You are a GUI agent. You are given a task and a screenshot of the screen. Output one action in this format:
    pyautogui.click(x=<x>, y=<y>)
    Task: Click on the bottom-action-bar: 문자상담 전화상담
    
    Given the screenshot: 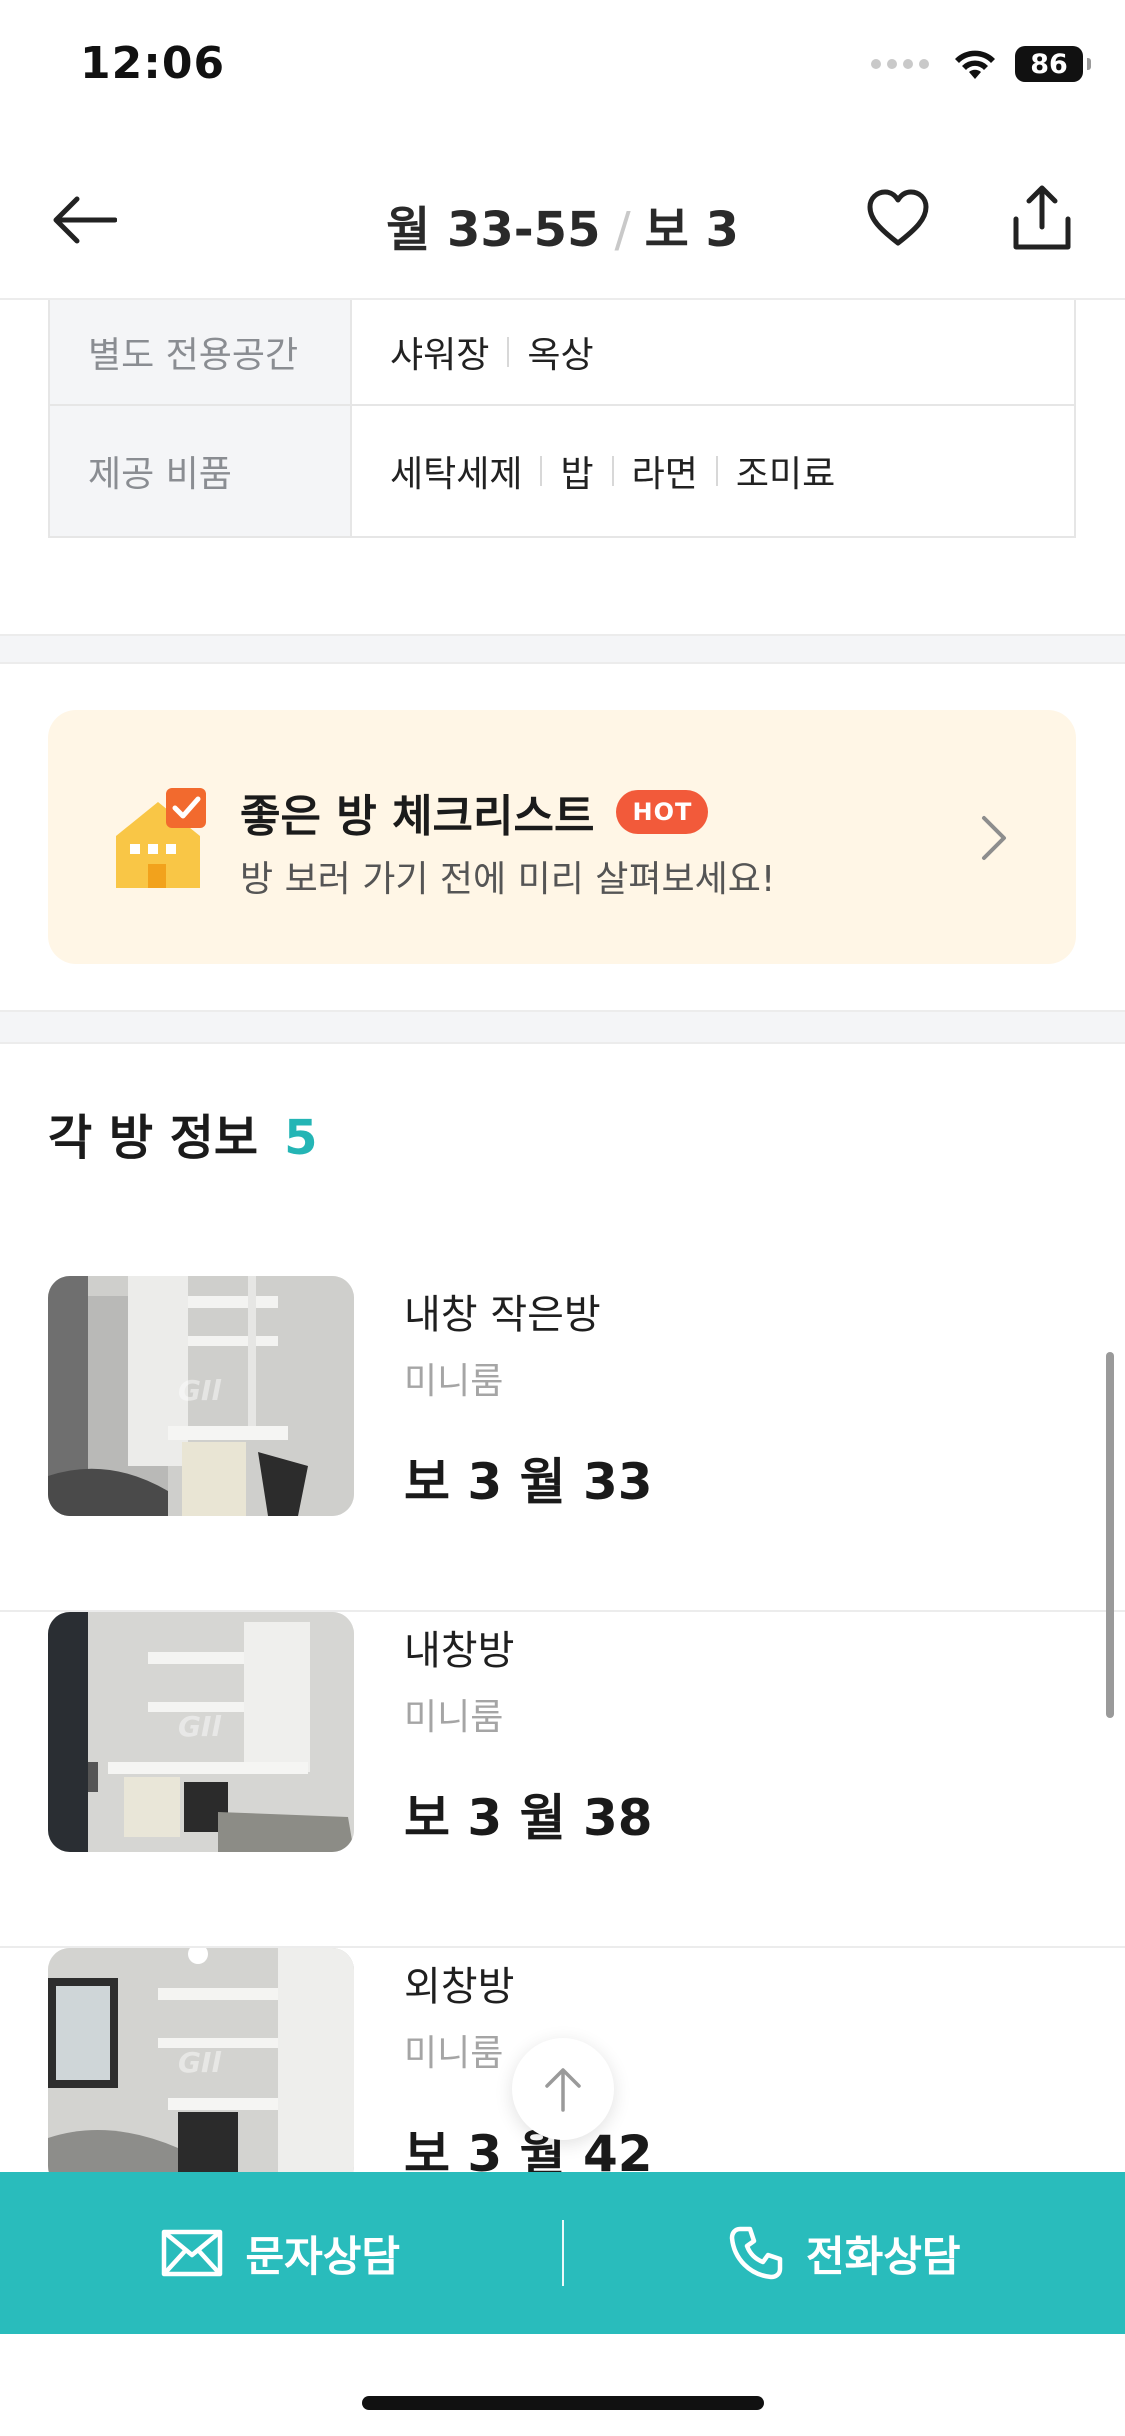 What is the action you would take?
    pyautogui.click(x=562, y=2253)
    